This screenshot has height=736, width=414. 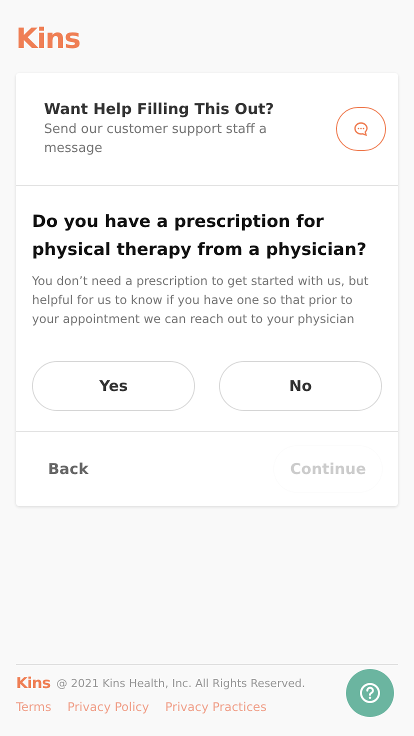 What do you see at coordinates (159, 109) in the screenshot?
I see `help-title: Want Help Filling This Out?` at bounding box center [159, 109].